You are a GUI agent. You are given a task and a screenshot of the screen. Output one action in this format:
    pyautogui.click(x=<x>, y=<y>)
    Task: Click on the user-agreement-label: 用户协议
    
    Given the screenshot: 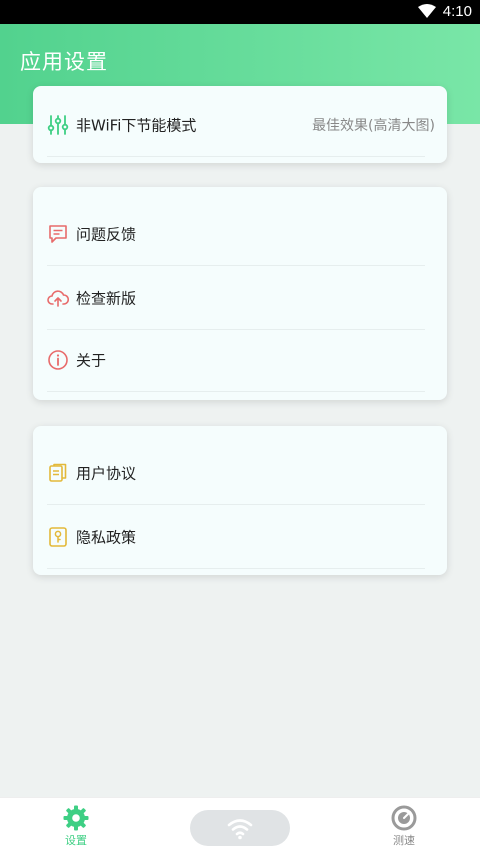 What is the action you would take?
    pyautogui.click(x=106, y=473)
    